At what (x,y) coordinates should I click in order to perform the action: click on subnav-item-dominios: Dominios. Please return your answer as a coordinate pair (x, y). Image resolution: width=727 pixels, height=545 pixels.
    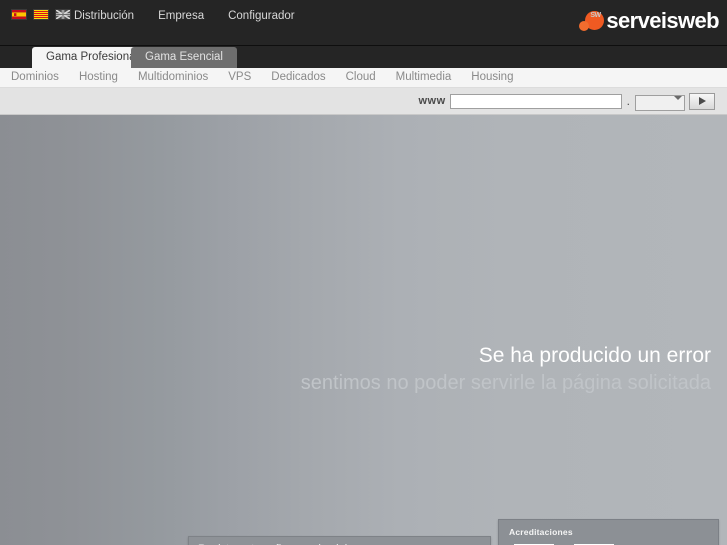
    Looking at the image, I should click on (35, 77).